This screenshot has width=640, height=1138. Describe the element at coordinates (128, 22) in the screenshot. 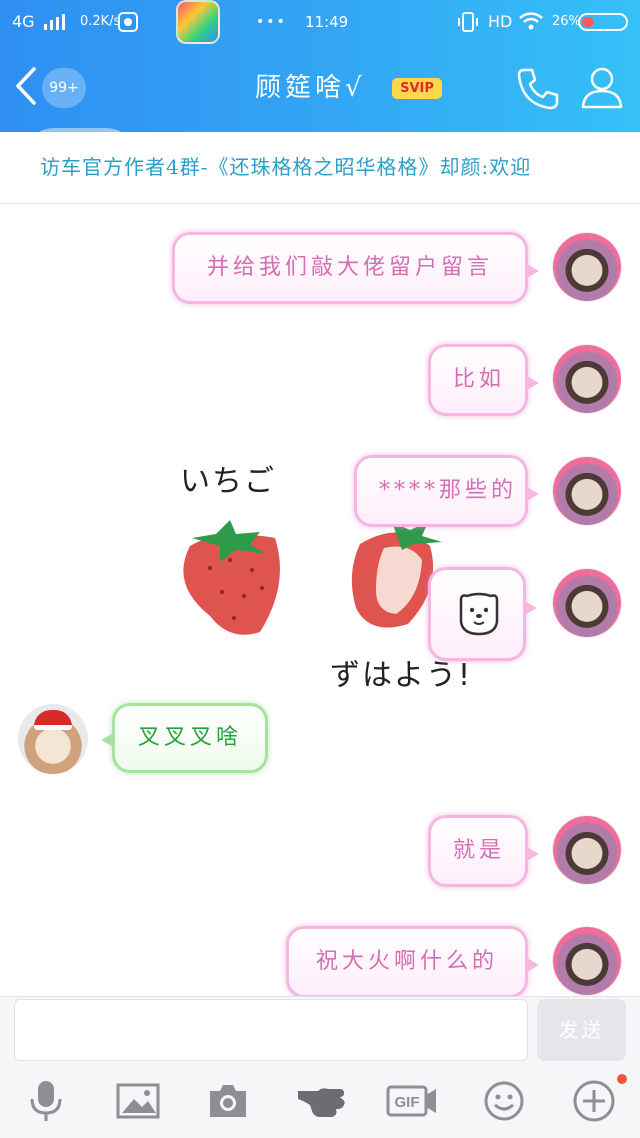

I see `browser-icon` at that location.